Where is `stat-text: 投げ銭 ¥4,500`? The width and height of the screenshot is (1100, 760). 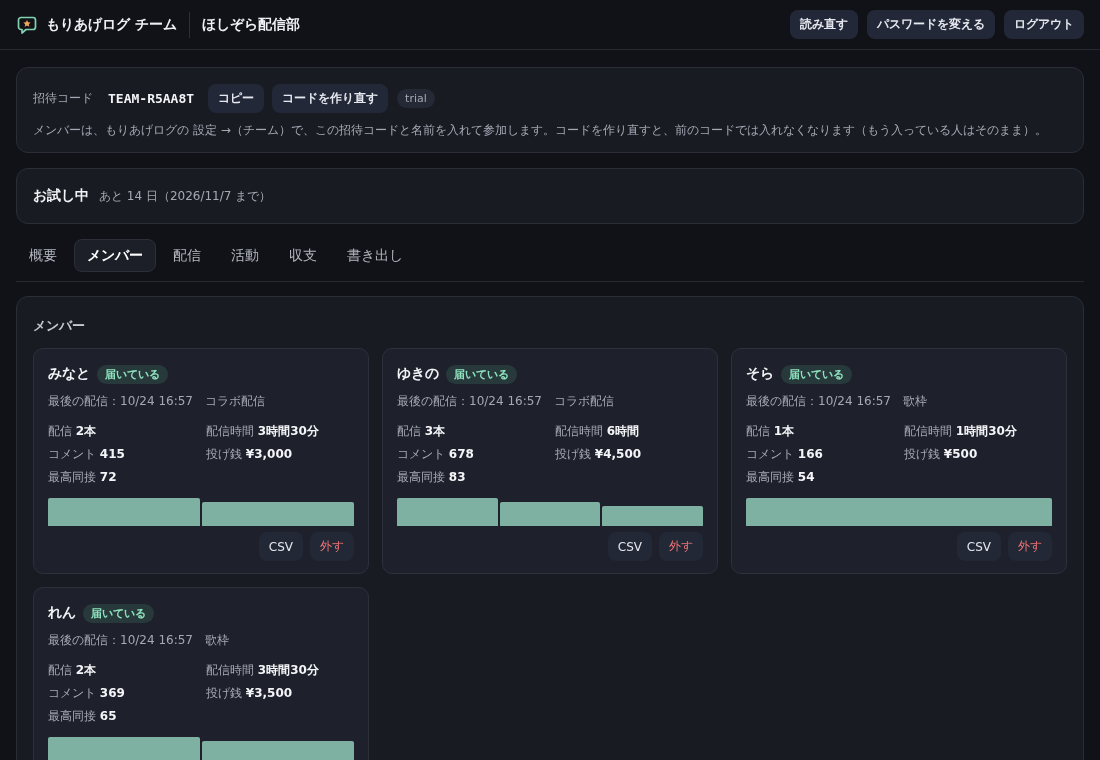
stat-text: 投げ銭 ¥4,500 is located at coordinates (599, 454).